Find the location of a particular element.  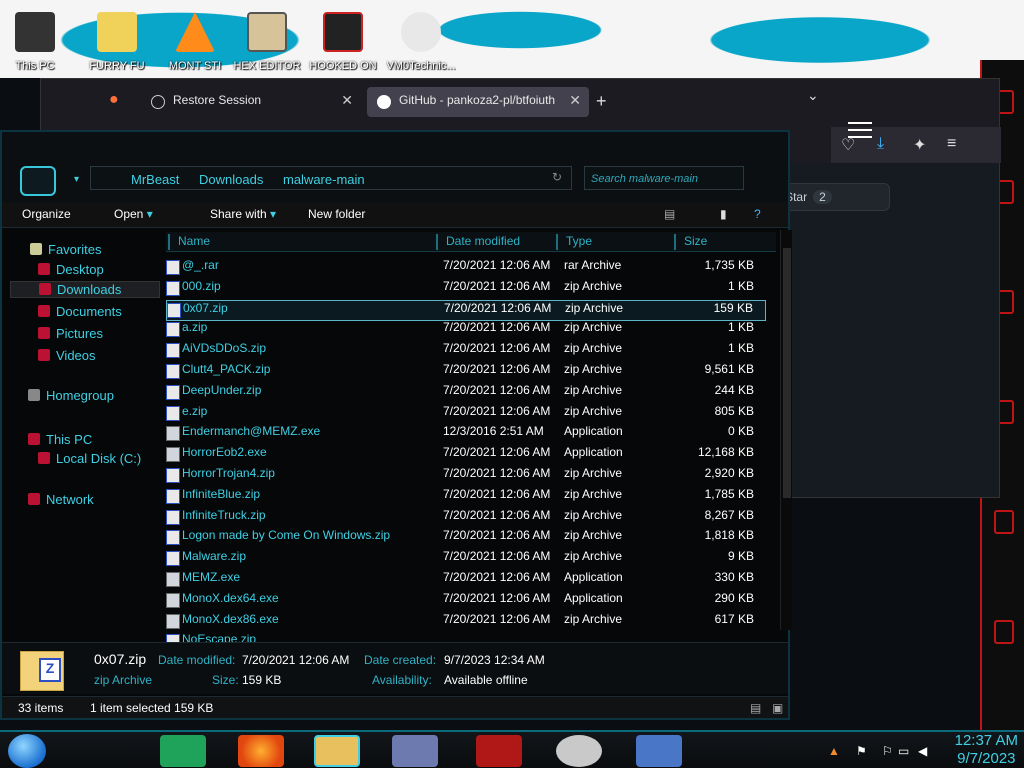

menu-icon: ≡ is located at coordinates (951, 144).